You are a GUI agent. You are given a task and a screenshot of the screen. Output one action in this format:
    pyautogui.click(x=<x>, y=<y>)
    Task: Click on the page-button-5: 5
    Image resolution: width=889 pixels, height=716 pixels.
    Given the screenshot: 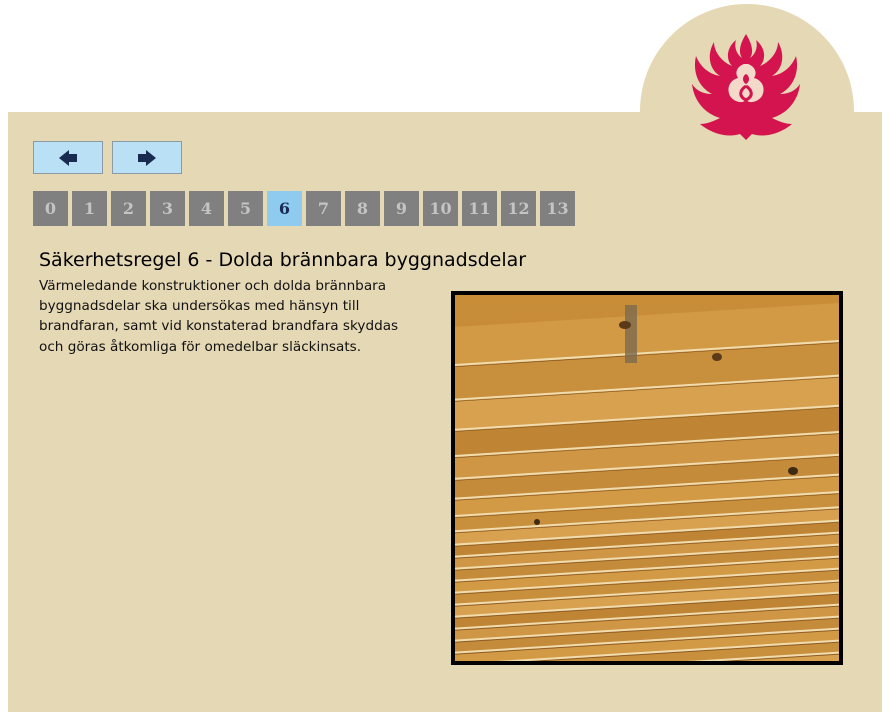 What is the action you would take?
    pyautogui.click(x=245, y=208)
    